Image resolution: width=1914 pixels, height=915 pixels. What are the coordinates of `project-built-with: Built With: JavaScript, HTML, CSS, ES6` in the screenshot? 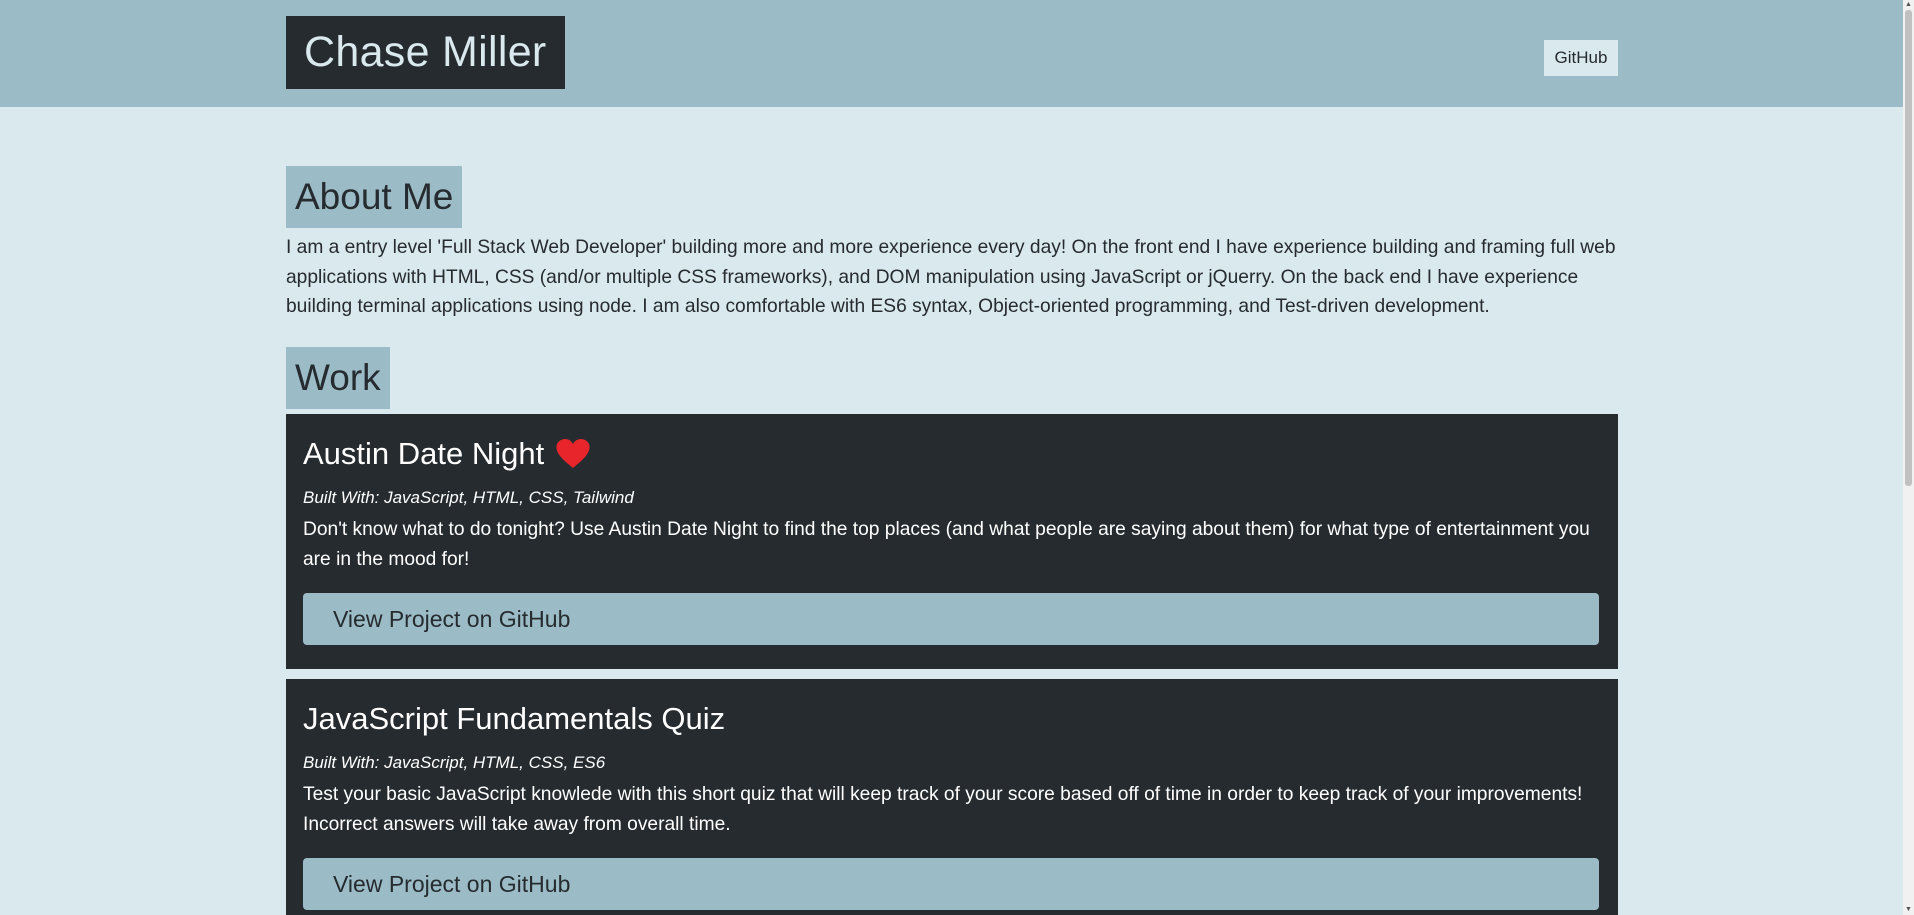 It's located at (454, 762).